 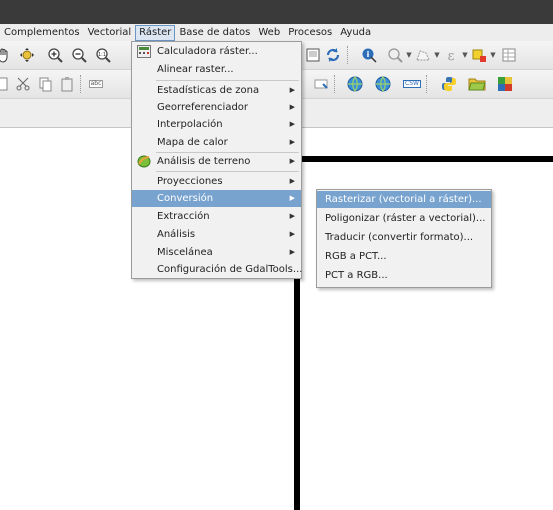 What do you see at coordinates (216, 198) in the screenshot?
I see `menu-item-conversion: Conversión ▶` at bounding box center [216, 198].